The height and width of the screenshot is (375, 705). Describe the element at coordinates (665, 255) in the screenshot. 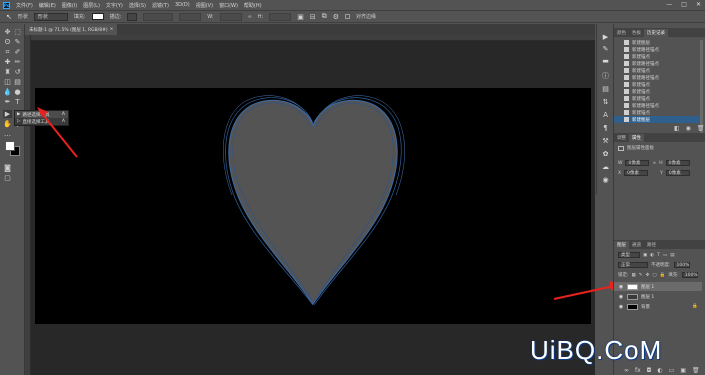

I see `filter-shape-icon: ▭` at that location.